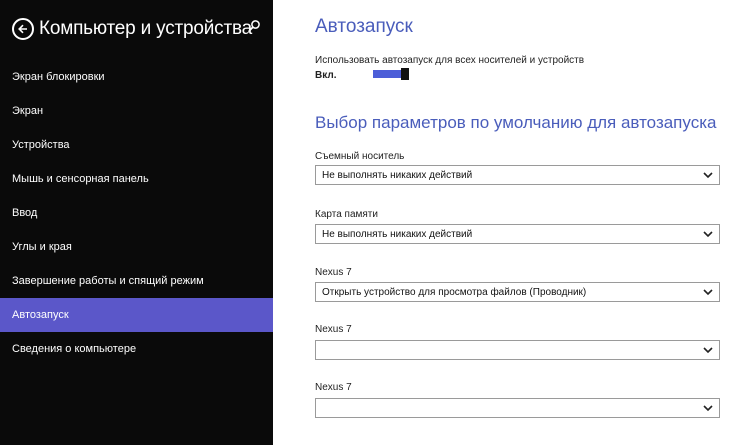 The image size is (750, 445). I want to click on back-arrow-icon, so click(22, 29).